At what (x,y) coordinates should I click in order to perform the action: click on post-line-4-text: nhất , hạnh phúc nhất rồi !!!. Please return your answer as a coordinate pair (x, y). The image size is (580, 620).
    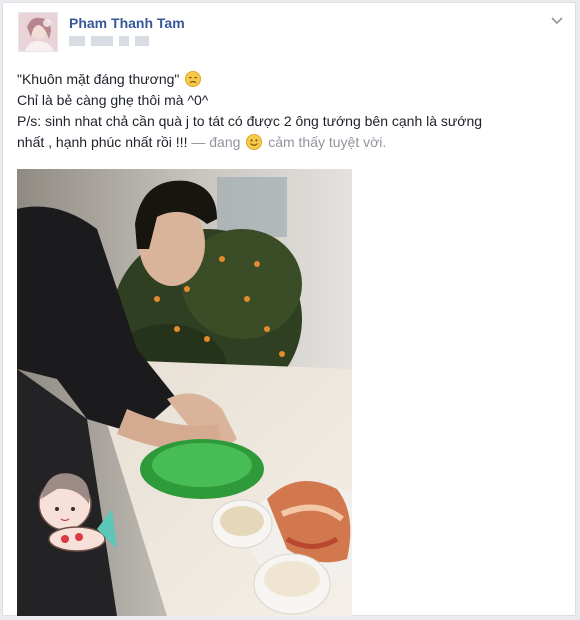
    Looking at the image, I should click on (102, 142).